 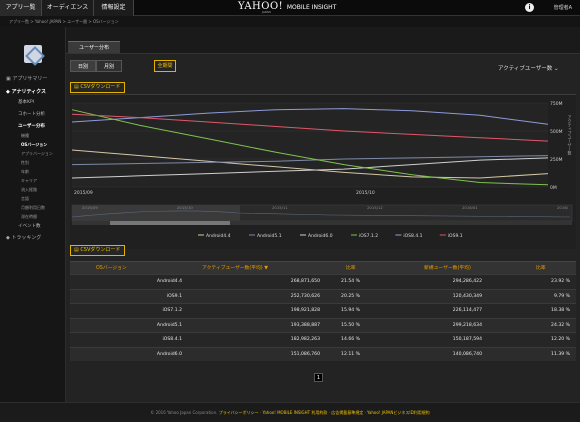 I want to click on table-cell: 21.54 %, so click(x=350, y=281).